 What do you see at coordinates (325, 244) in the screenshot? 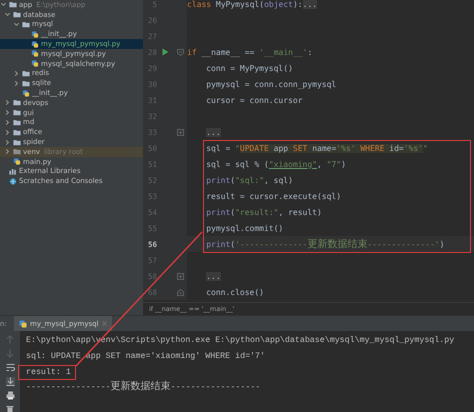
I see `code-line: print('--------------更新数据结束--------------')` at bounding box center [325, 244].